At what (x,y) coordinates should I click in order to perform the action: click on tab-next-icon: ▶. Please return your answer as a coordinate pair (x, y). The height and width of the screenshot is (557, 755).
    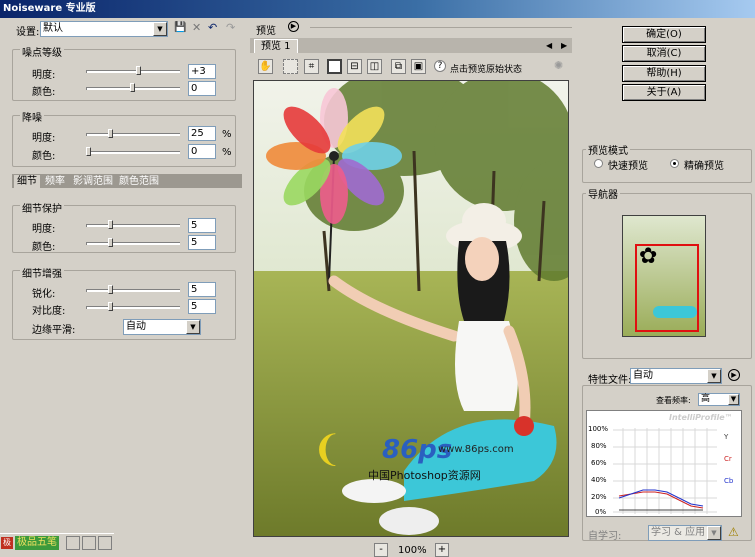
    Looking at the image, I should click on (564, 45).